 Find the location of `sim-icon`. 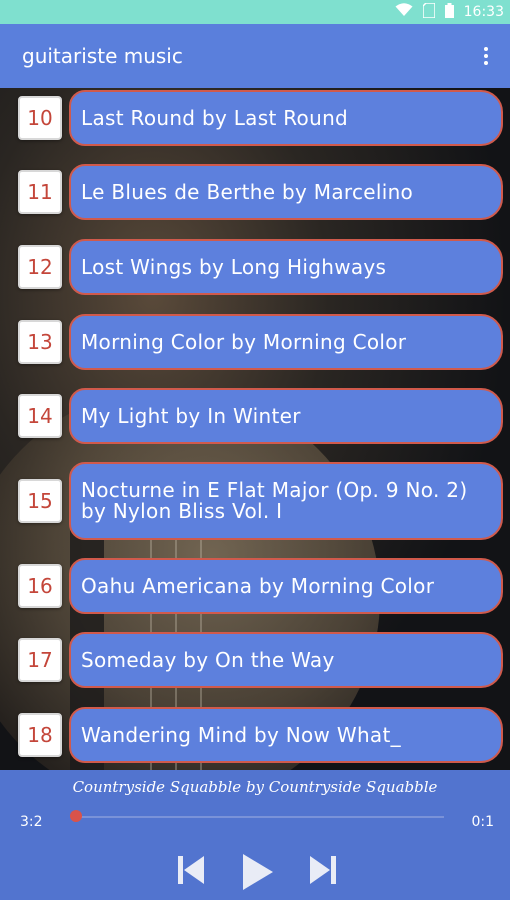

sim-icon is located at coordinates (428, 11).